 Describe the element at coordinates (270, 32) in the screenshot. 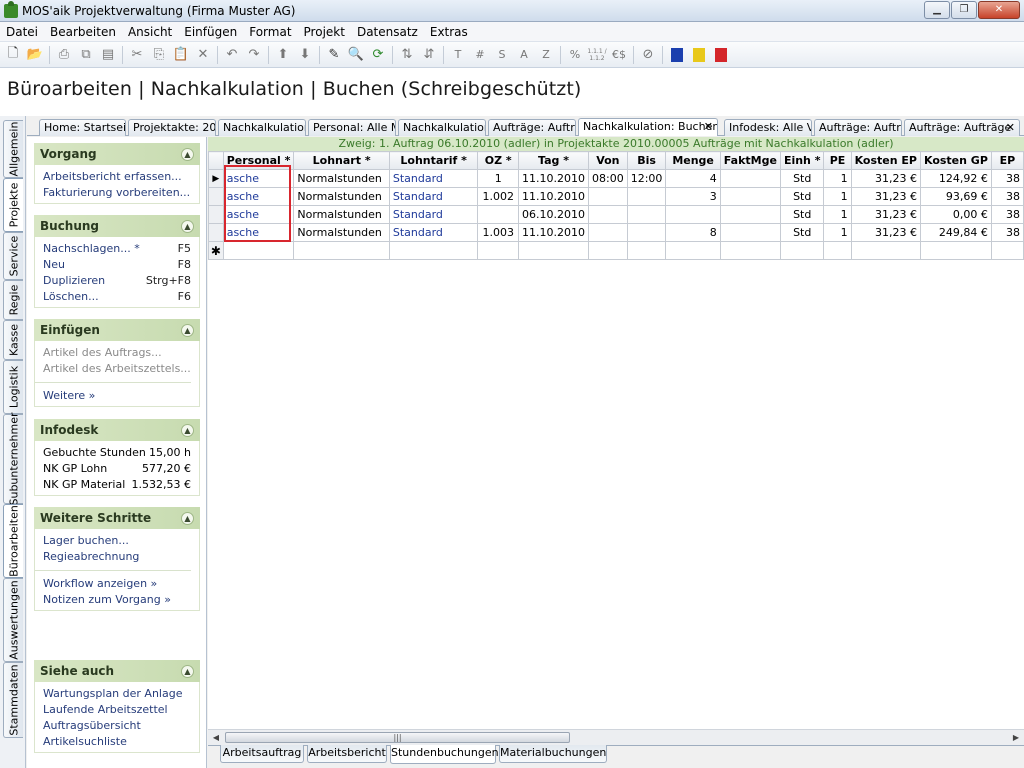

I see `menu-format: Format` at that location.